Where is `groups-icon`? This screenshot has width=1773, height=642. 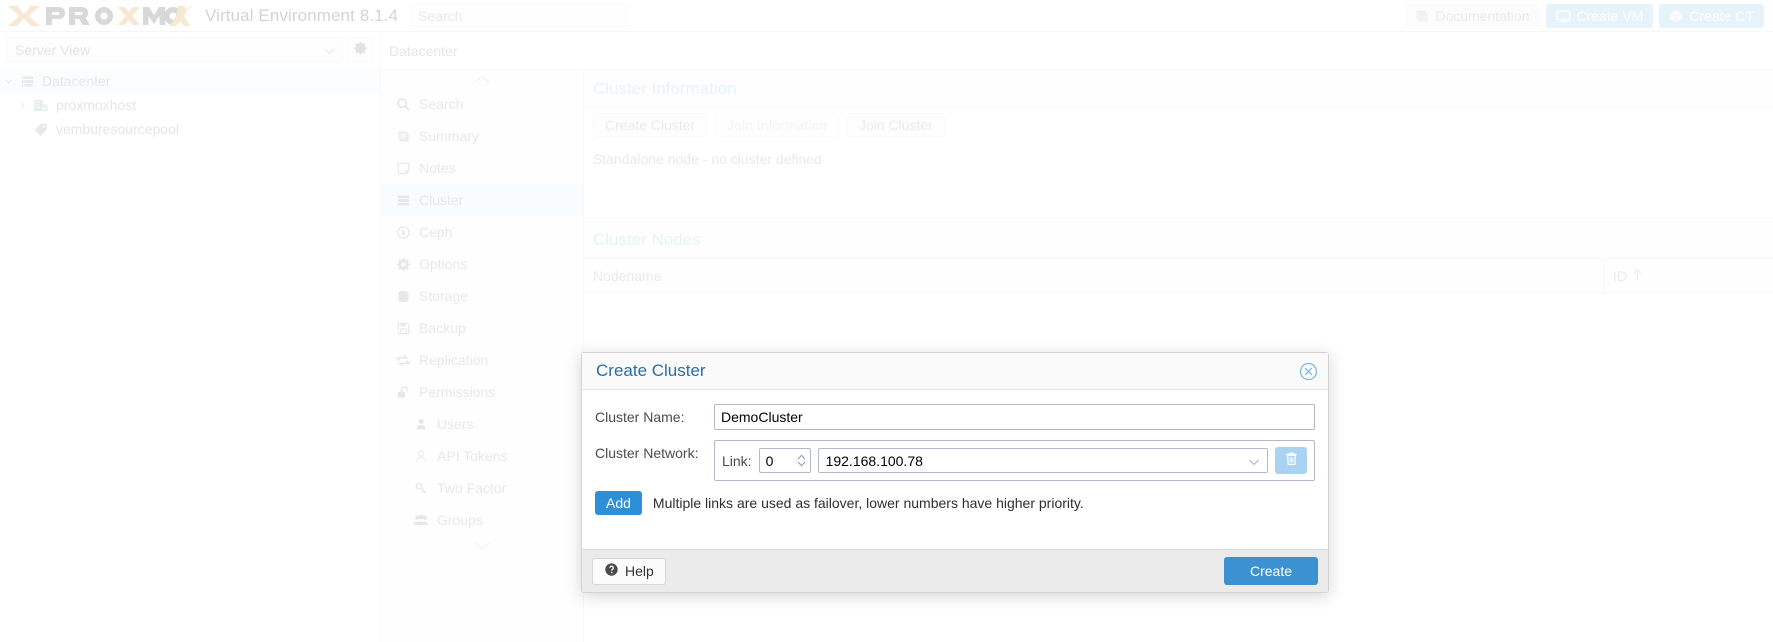 groups-icon is located at coordinates (421, 520).